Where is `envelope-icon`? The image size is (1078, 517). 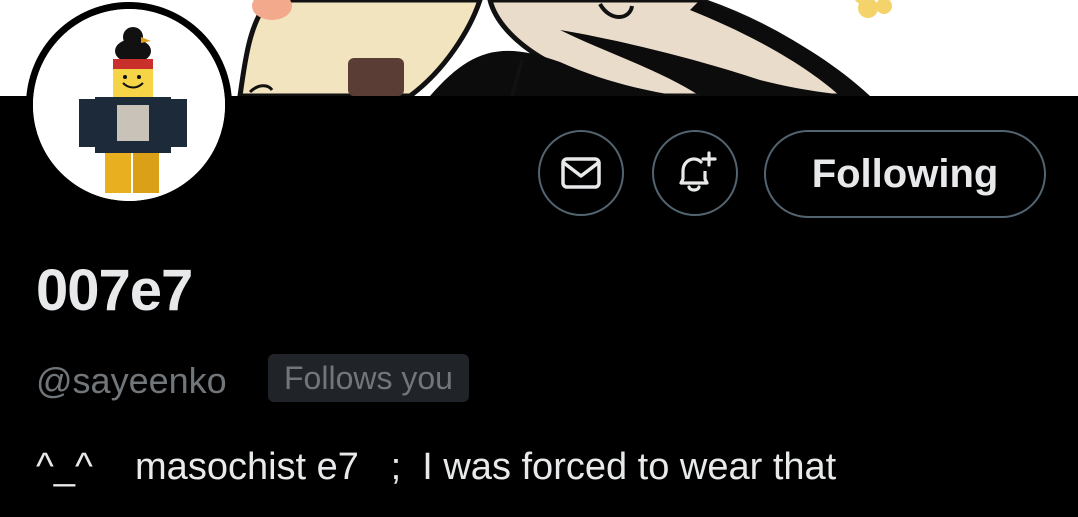 envelope-icon is located at coordinates (581, 173).